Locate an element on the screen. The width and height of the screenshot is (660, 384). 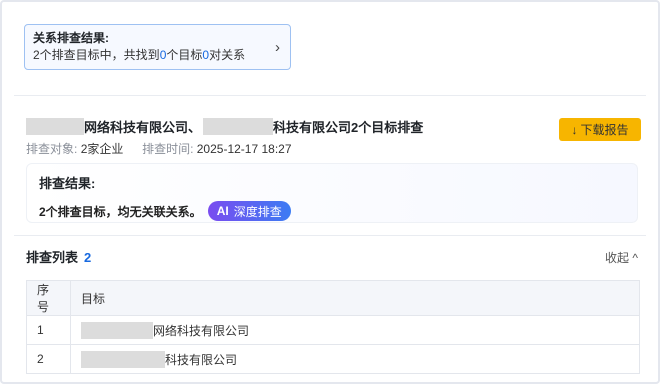
chevron-up-icon: ^ is located at coordinates (635, 258).